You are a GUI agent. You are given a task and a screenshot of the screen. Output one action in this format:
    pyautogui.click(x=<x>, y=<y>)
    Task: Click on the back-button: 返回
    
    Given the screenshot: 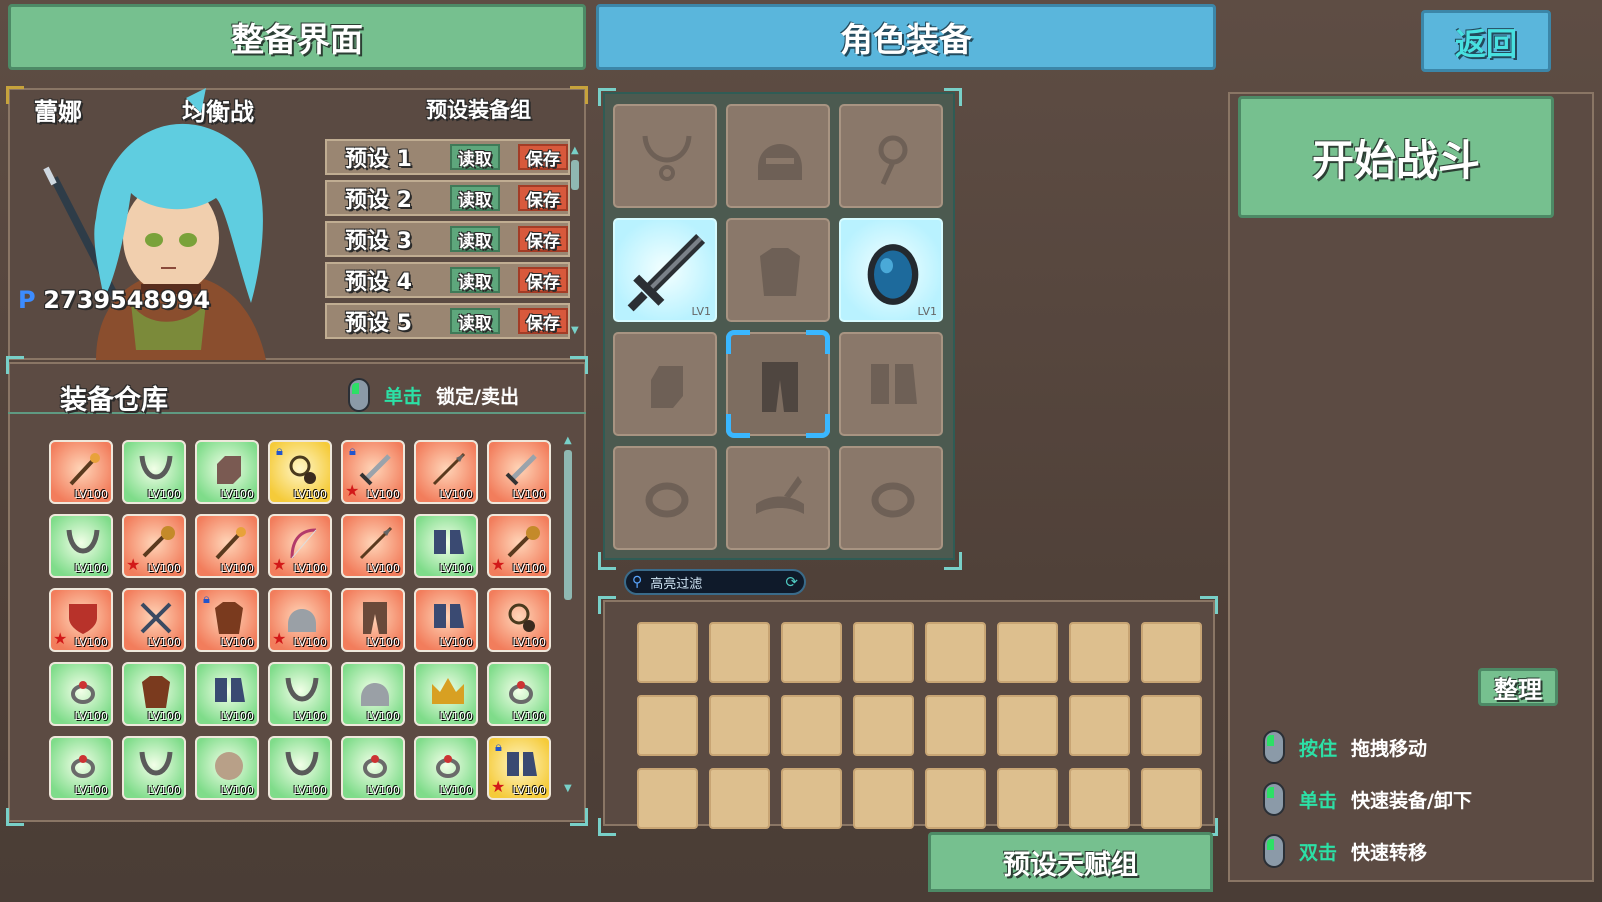 What is the action you would take?
    pyautogui.click(x=1486, y=41)
    